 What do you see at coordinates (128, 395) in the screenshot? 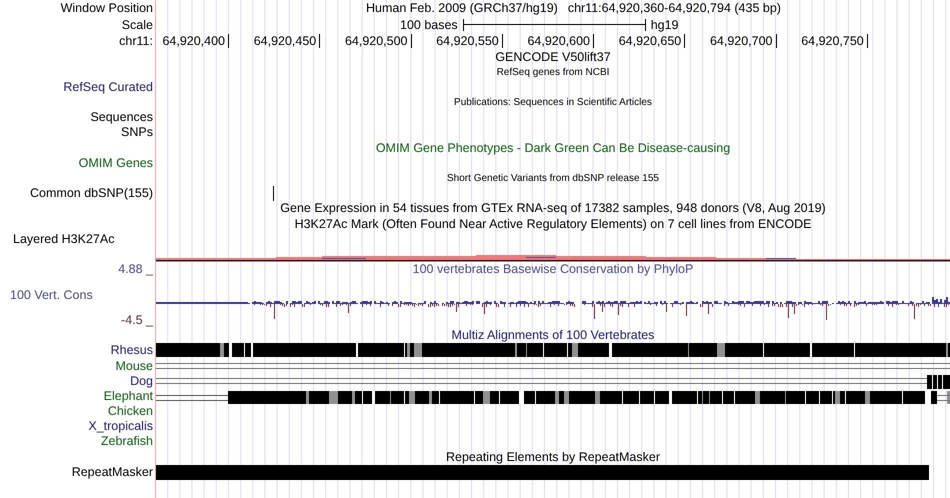
I see `track-label: Elephant` at bounding box center [128, 395].